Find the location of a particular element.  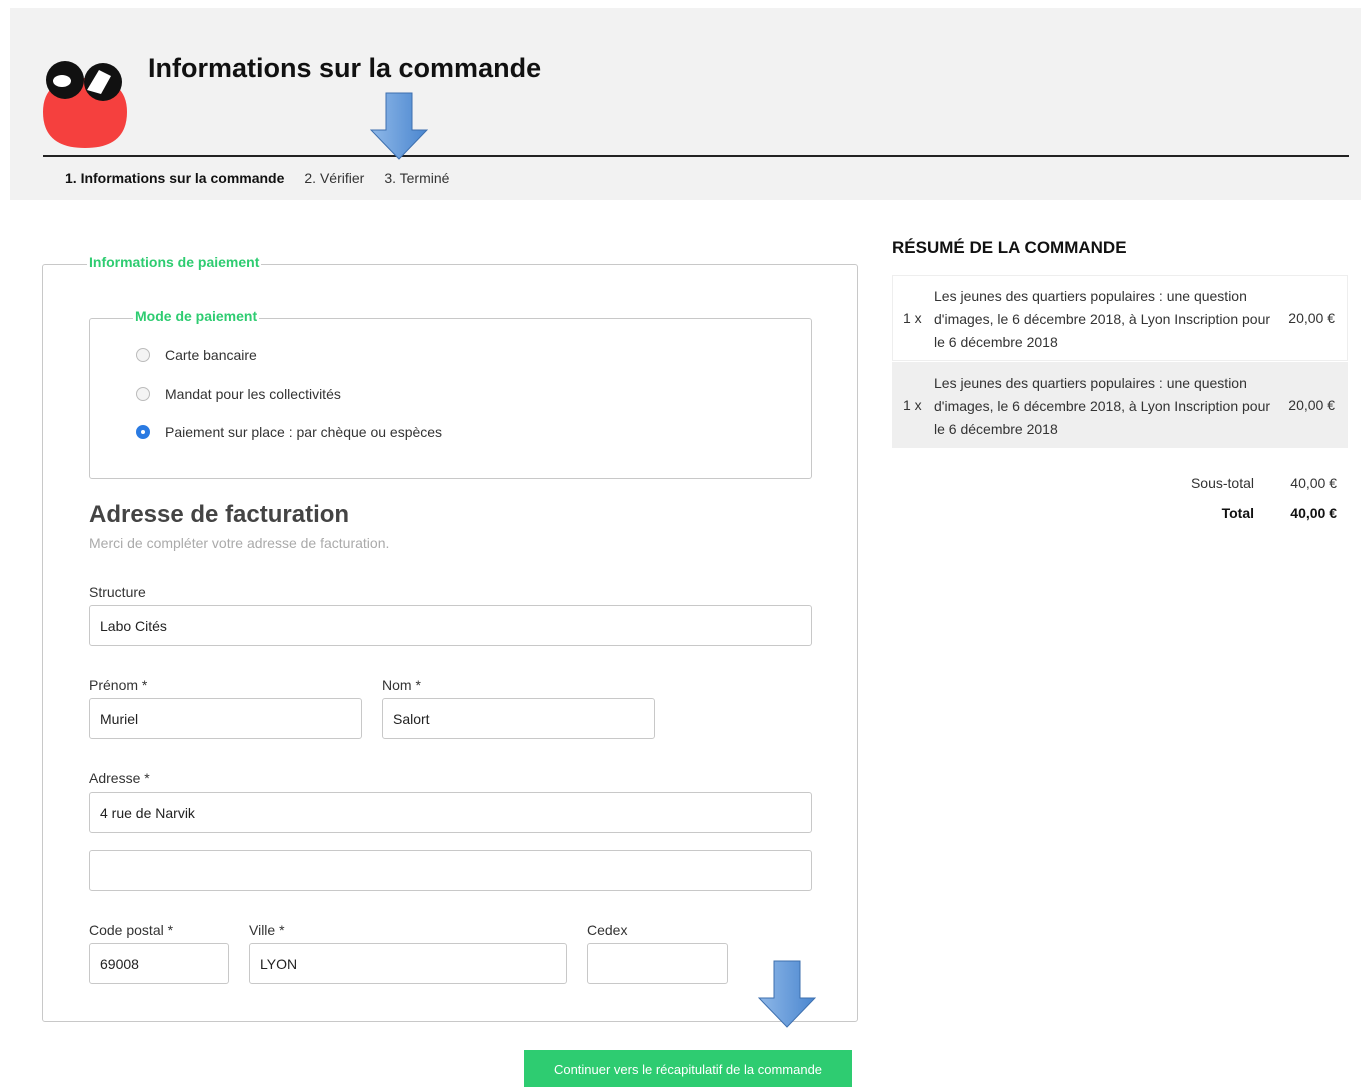

payment-info-legend: Informations de paiement is located at coordinates (174, 262).